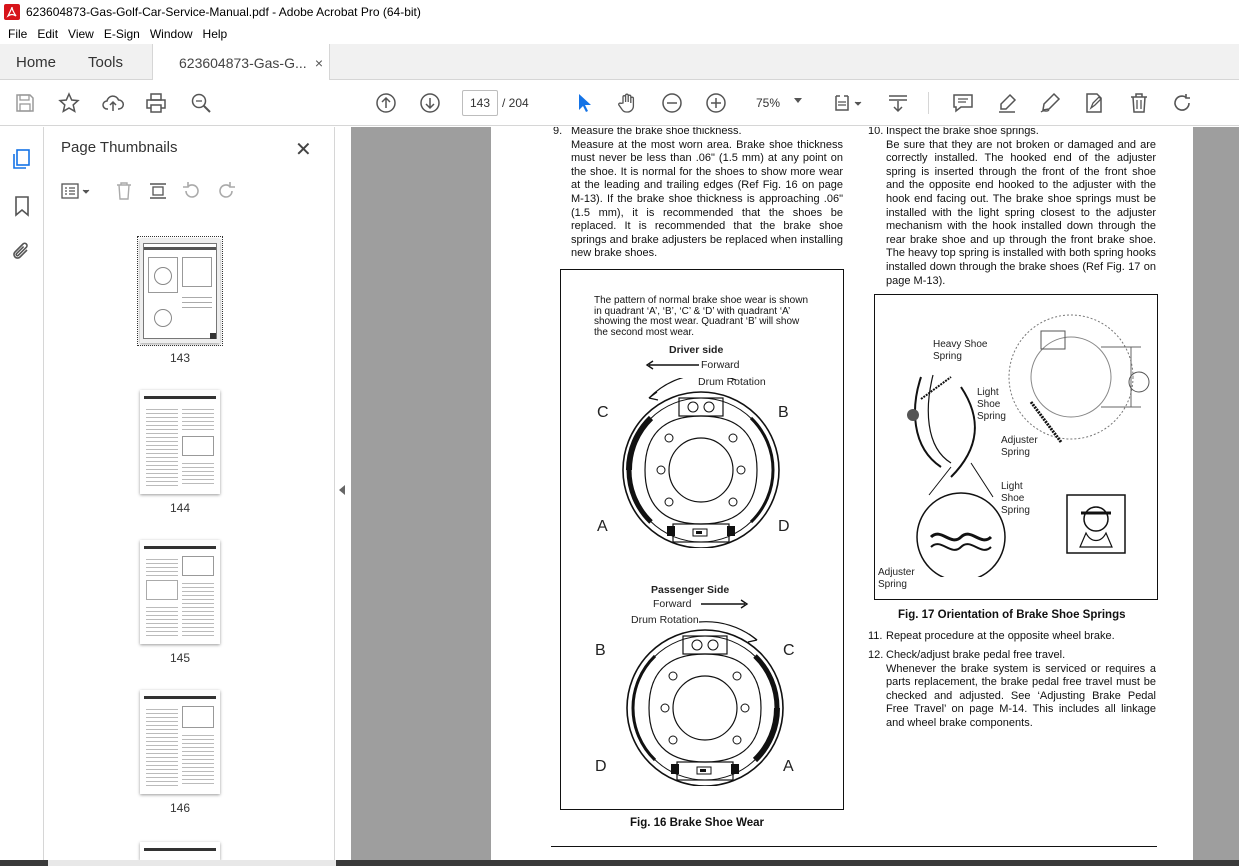  I want to click on zoom-level-dropdown: 75%, so click(779, 103).